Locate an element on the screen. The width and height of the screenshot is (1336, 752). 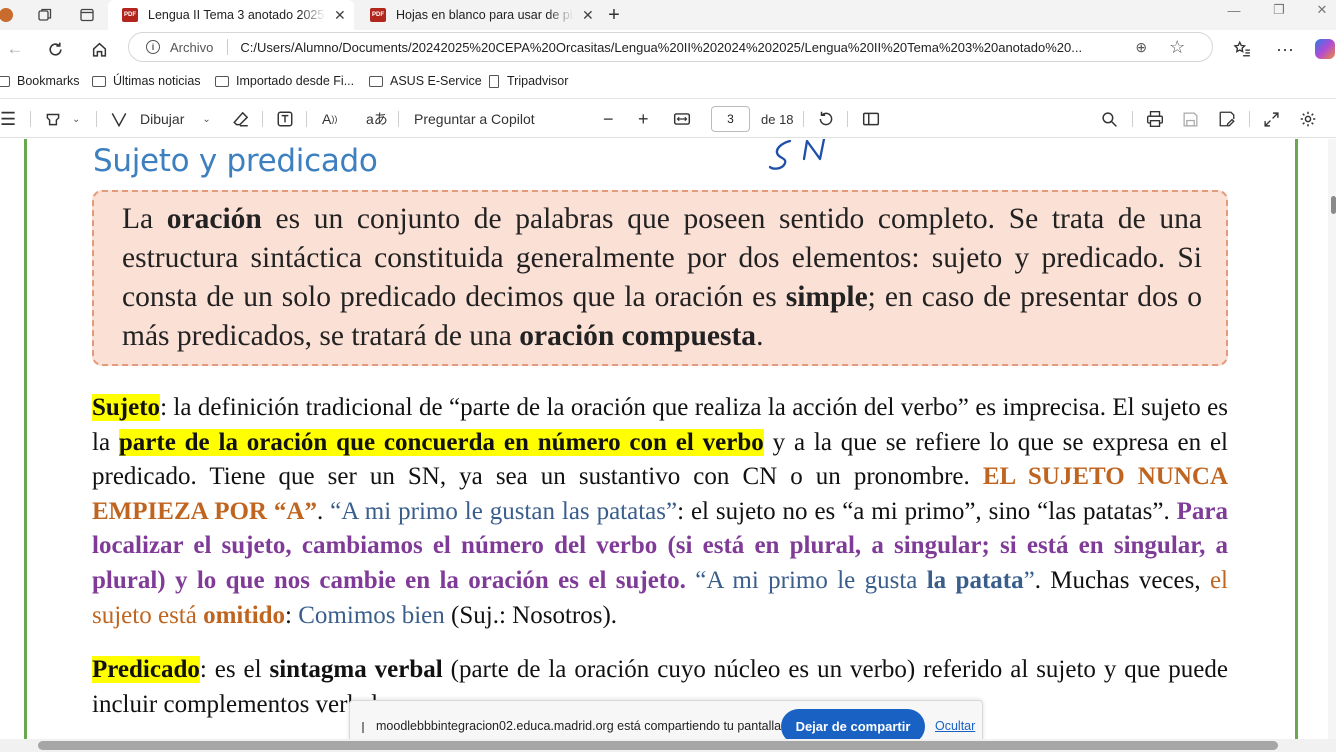
divider is located at coordinates (228, 47).